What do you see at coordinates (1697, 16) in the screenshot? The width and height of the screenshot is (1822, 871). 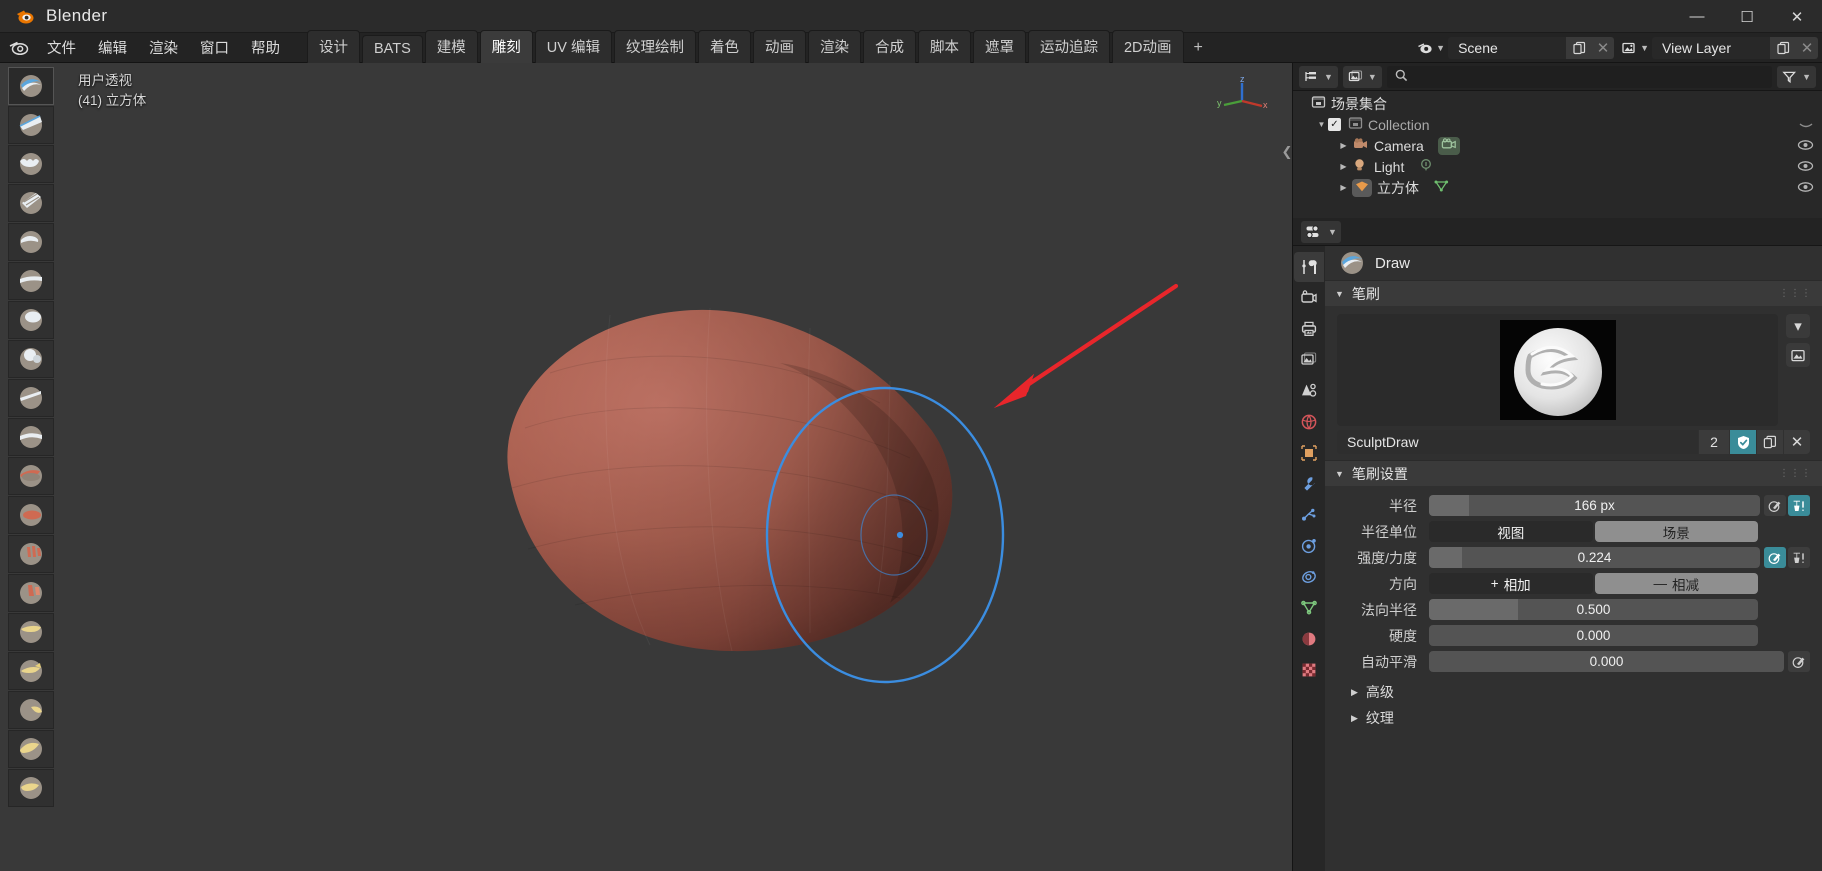 I see `minimize-button: —` at bounding box center [1697, 16].